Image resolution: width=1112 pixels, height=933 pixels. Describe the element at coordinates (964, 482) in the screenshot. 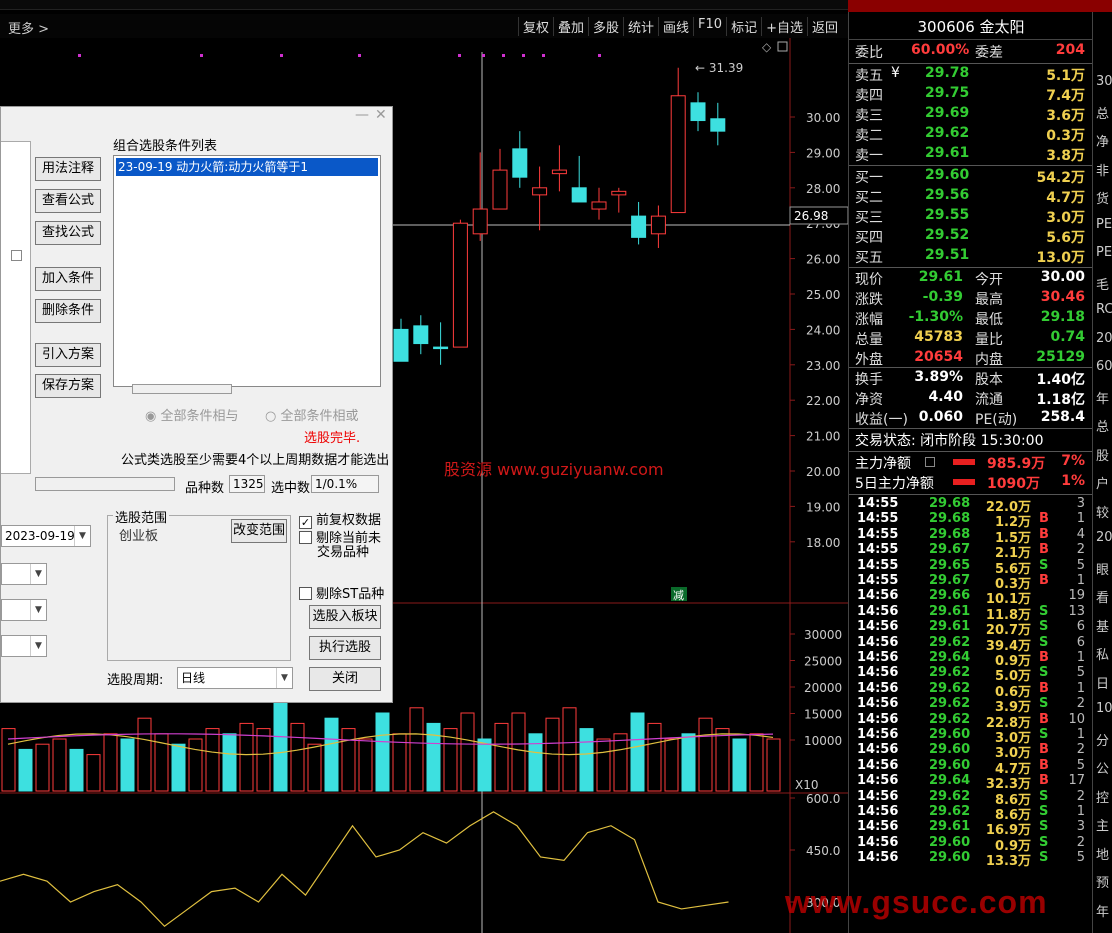

I see `flow-bar` at that location.